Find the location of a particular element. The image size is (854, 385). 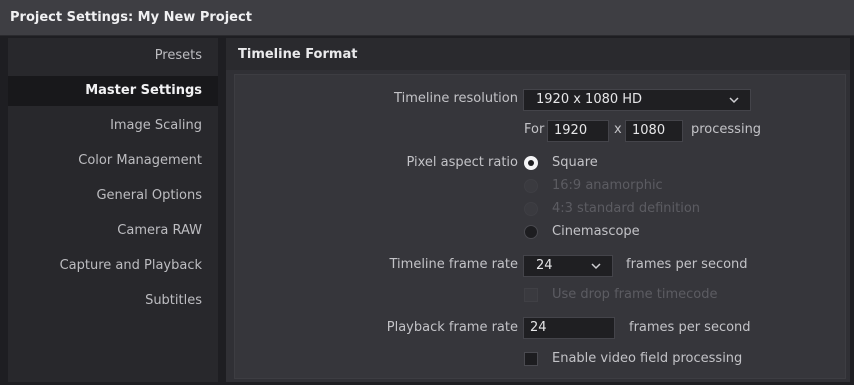

drop-frame-checkbox is located at coordinates (531, 295).